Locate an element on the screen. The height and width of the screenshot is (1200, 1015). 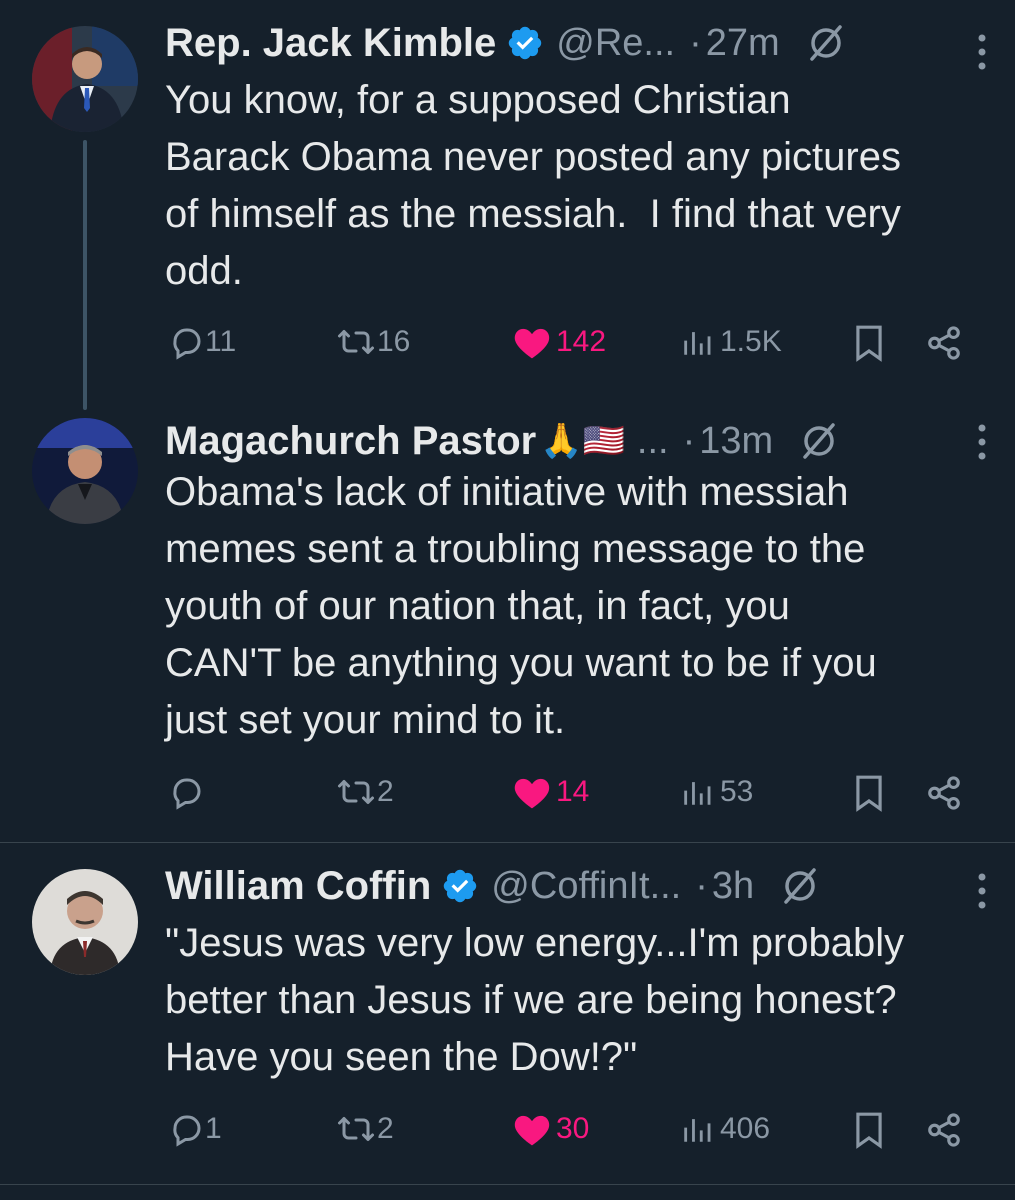
like-count: 142 is located at coordinates (581, 341).